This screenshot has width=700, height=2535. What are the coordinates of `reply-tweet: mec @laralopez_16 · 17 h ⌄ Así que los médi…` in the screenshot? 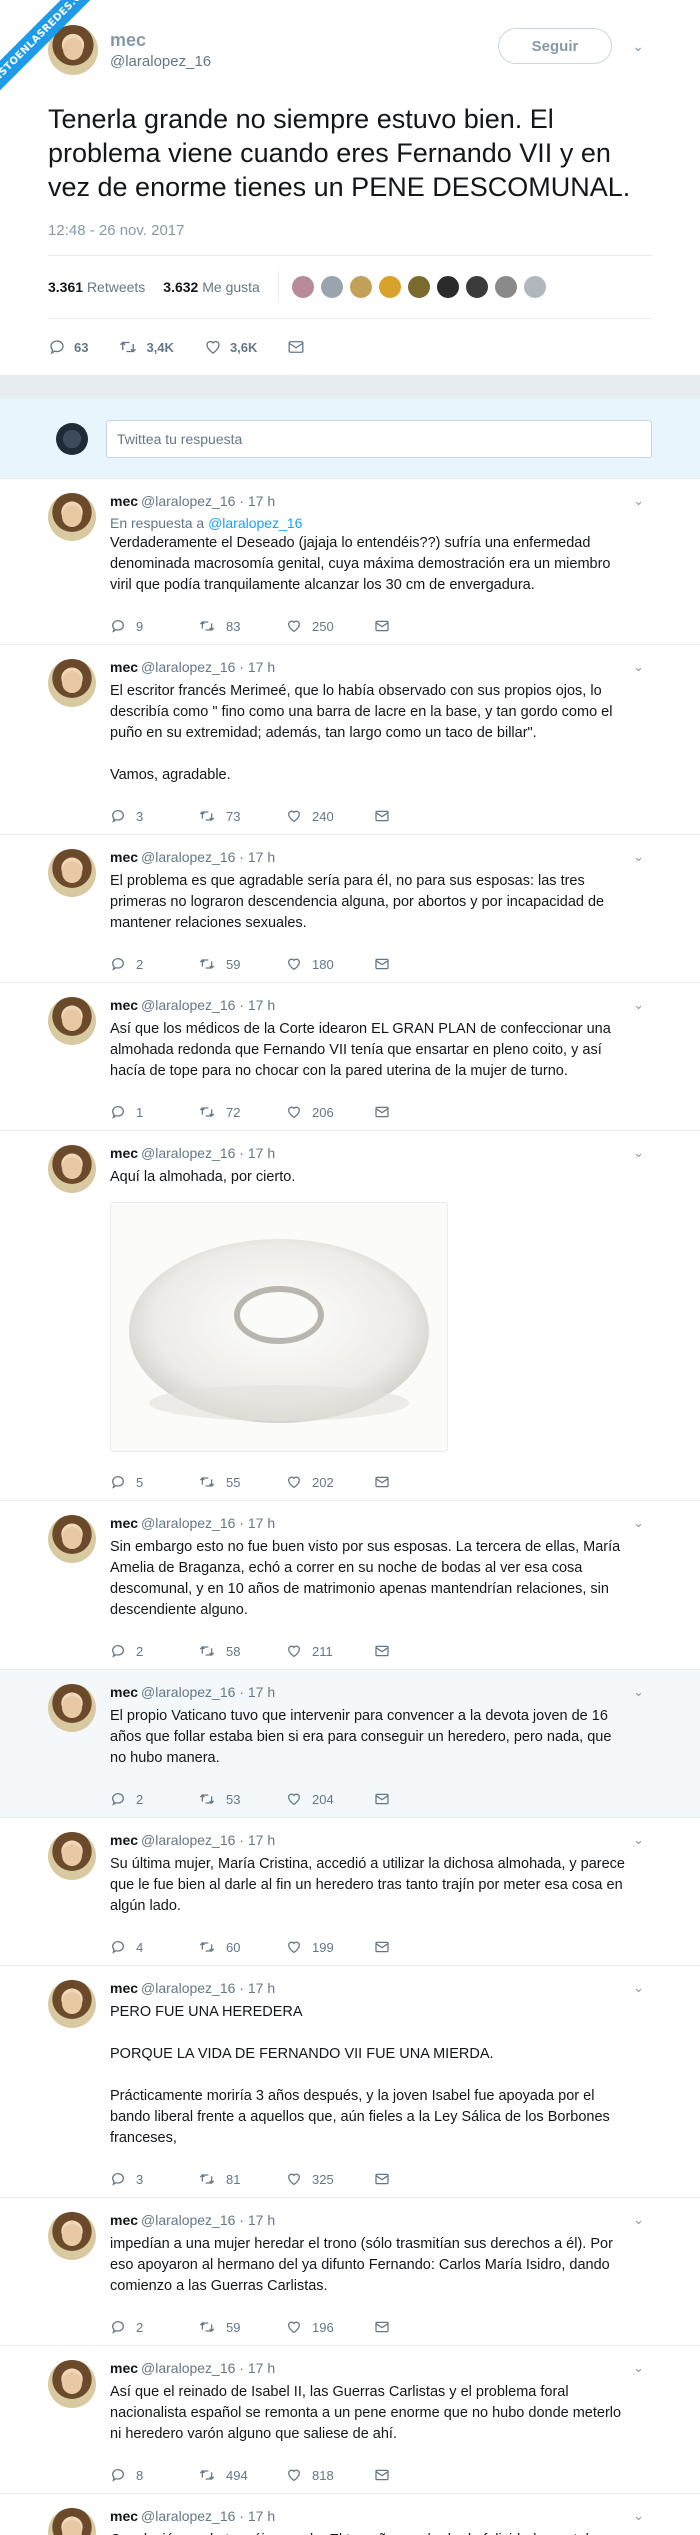 It's located at (350, 1057).